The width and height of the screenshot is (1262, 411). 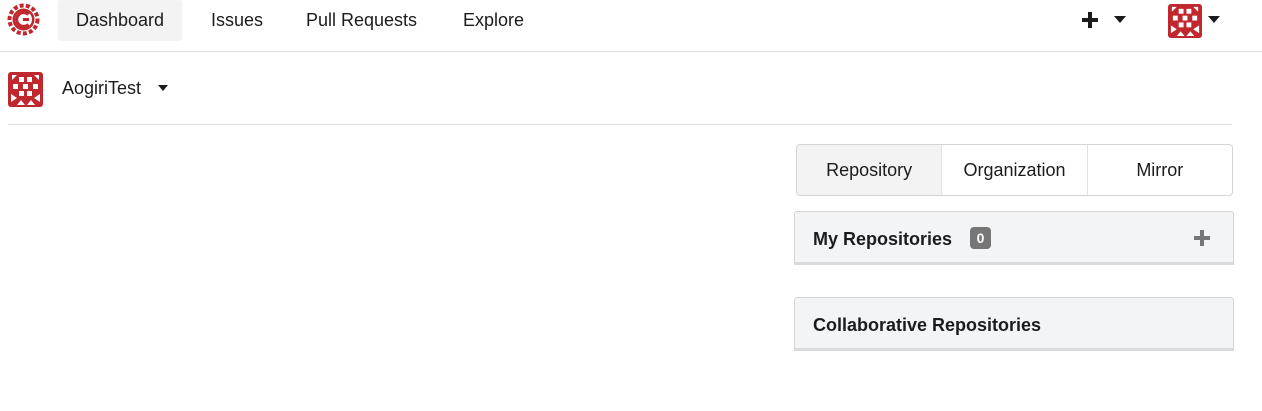 I want to click on nav-issues: Issues, so click(x=237, y=20).